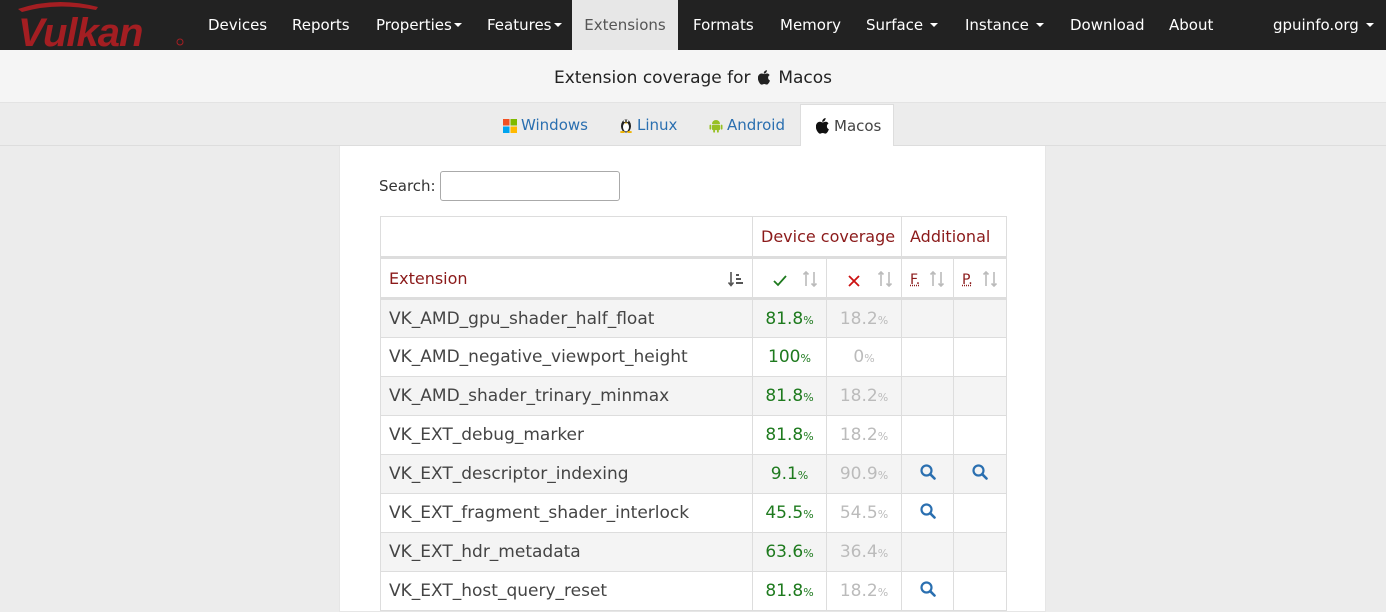 This screenshot has width=1386, height=612. I want to click on coverage-unsupported-cell: 54.5%, so click(864, 513).